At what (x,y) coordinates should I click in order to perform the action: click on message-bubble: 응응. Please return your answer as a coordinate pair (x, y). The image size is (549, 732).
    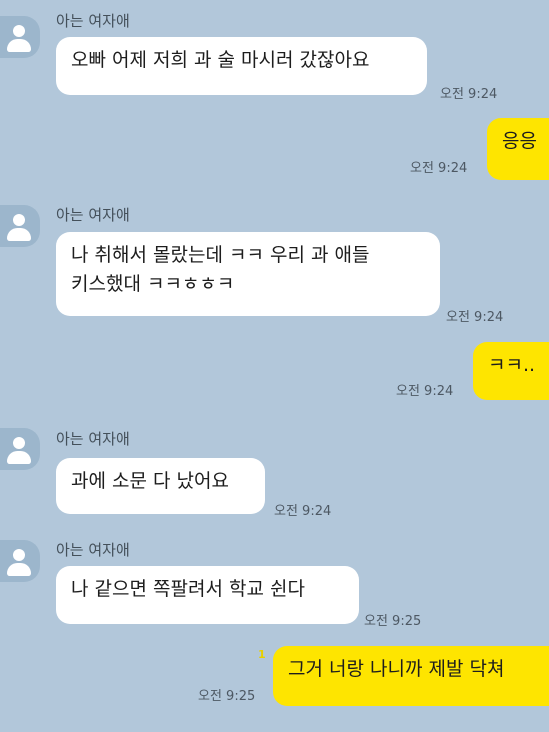
    Looking at the image, I should click on (518, 149).